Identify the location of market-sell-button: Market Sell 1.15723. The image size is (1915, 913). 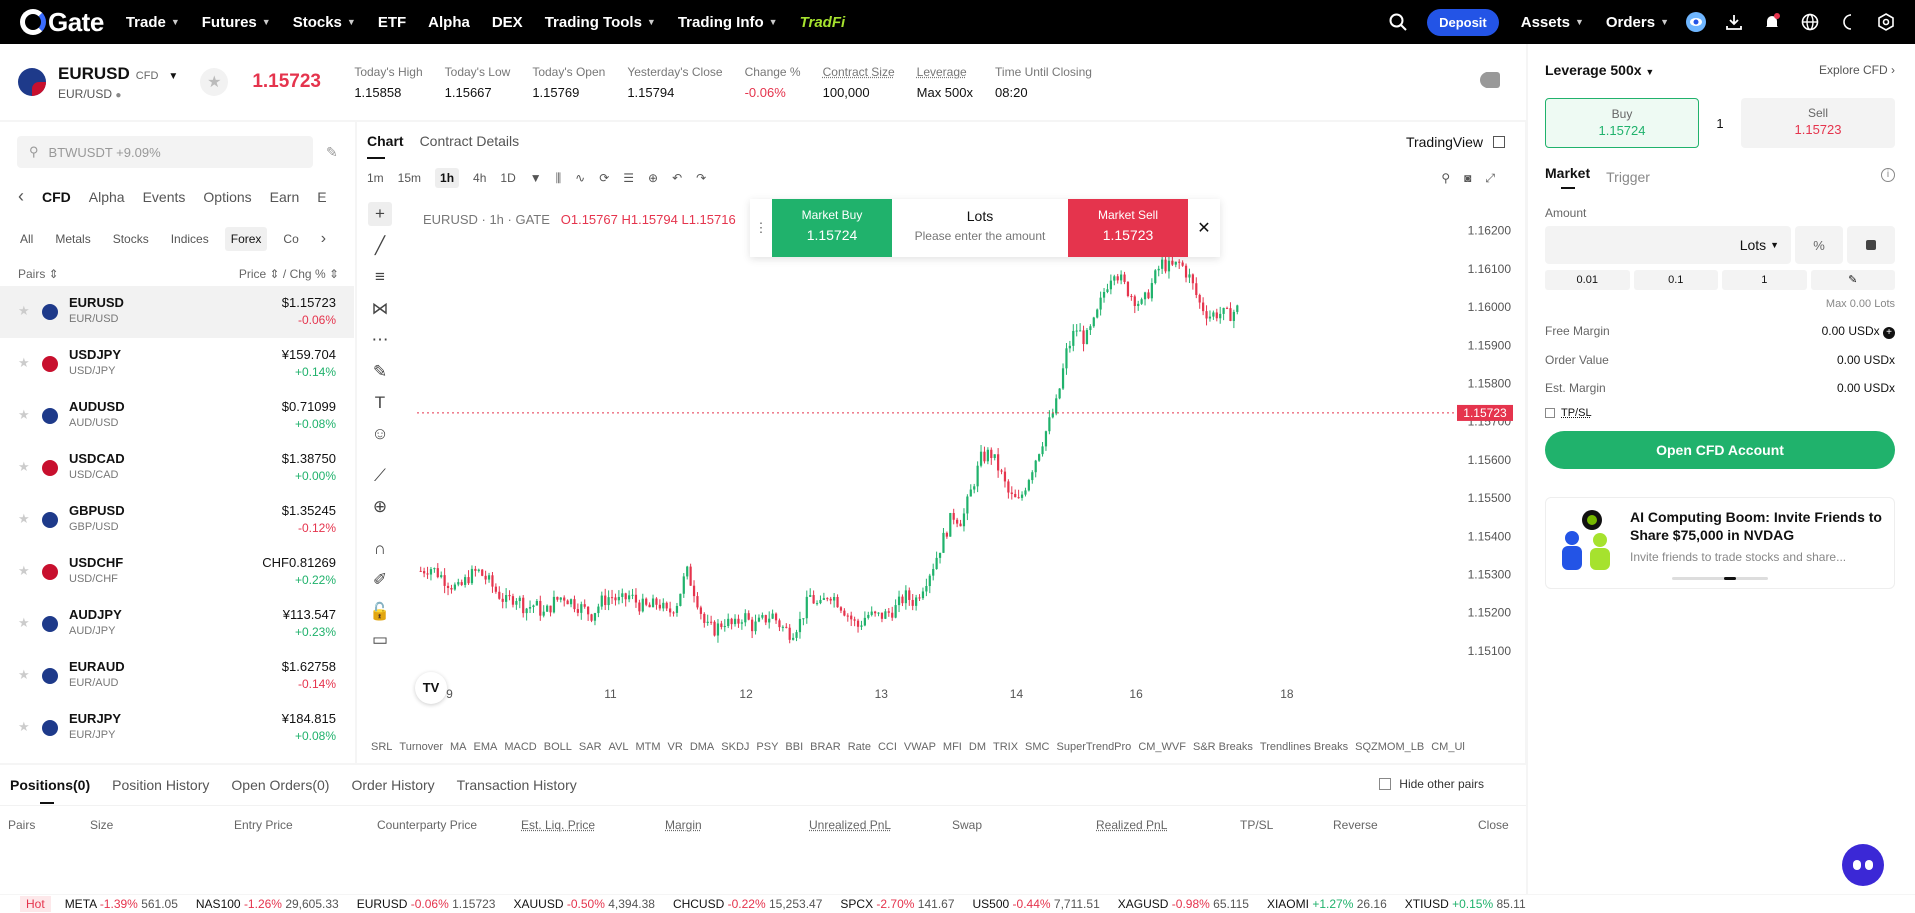
(1128, 228).